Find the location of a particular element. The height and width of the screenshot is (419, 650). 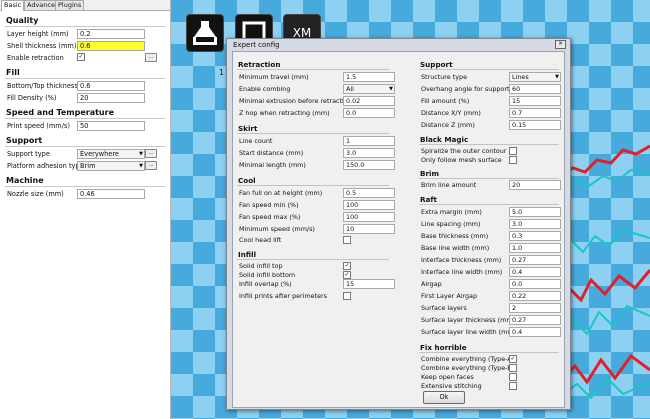

first-layer-airgap-input: 0.22 is located at coordinates (535, 296).